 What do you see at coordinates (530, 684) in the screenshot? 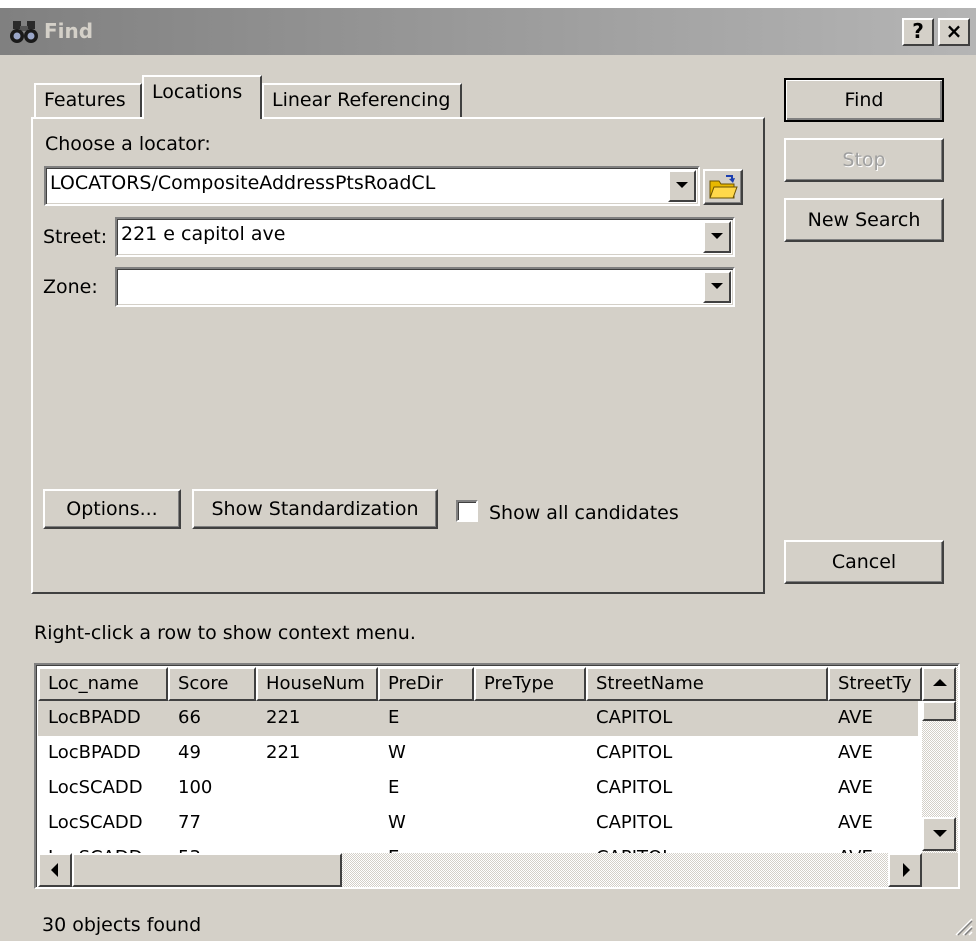
I see `column-header-pretype: PreType` at bounding box center [530, 684].